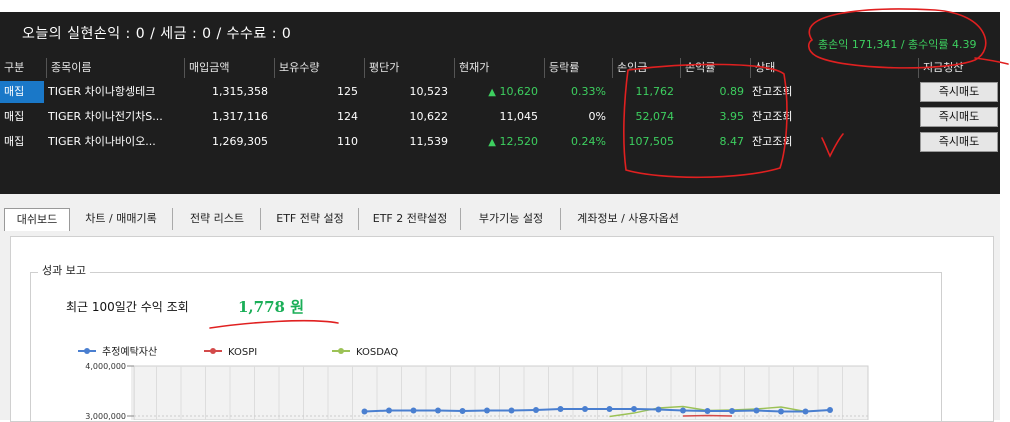 This screenshot has height=422, width=1010. I want to click on y-axis-ticks: 4,000,000 3,000,000, so click(109, 391).